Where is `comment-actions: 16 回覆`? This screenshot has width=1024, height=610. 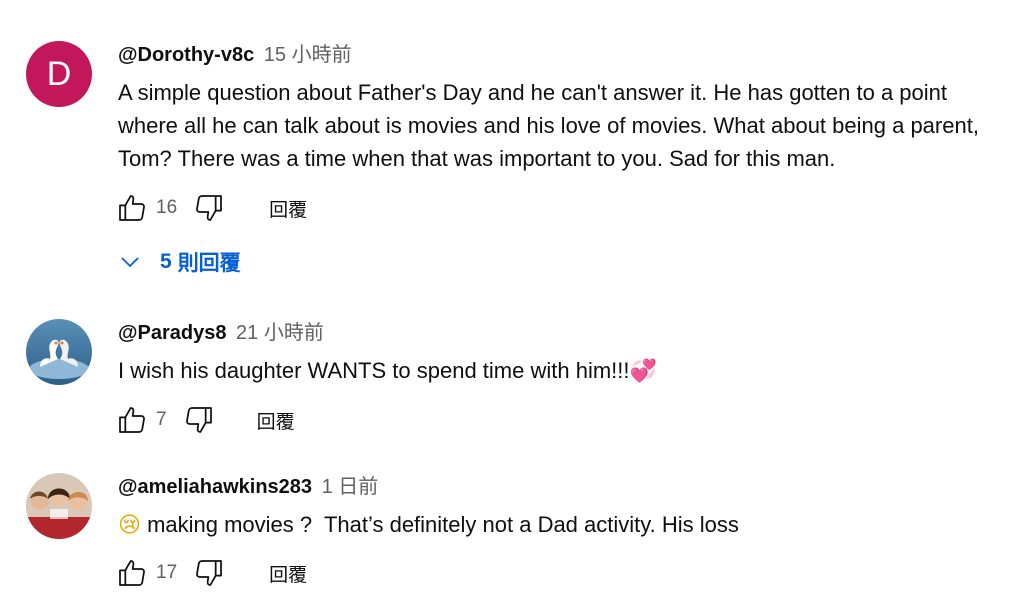
comment-actions: 16 回覆 is located at coordinates (210, 208).